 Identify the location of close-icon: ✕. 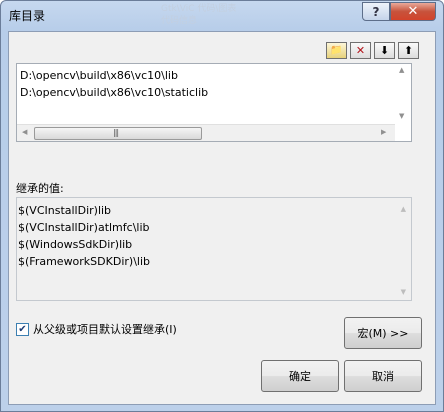
(413, 11).